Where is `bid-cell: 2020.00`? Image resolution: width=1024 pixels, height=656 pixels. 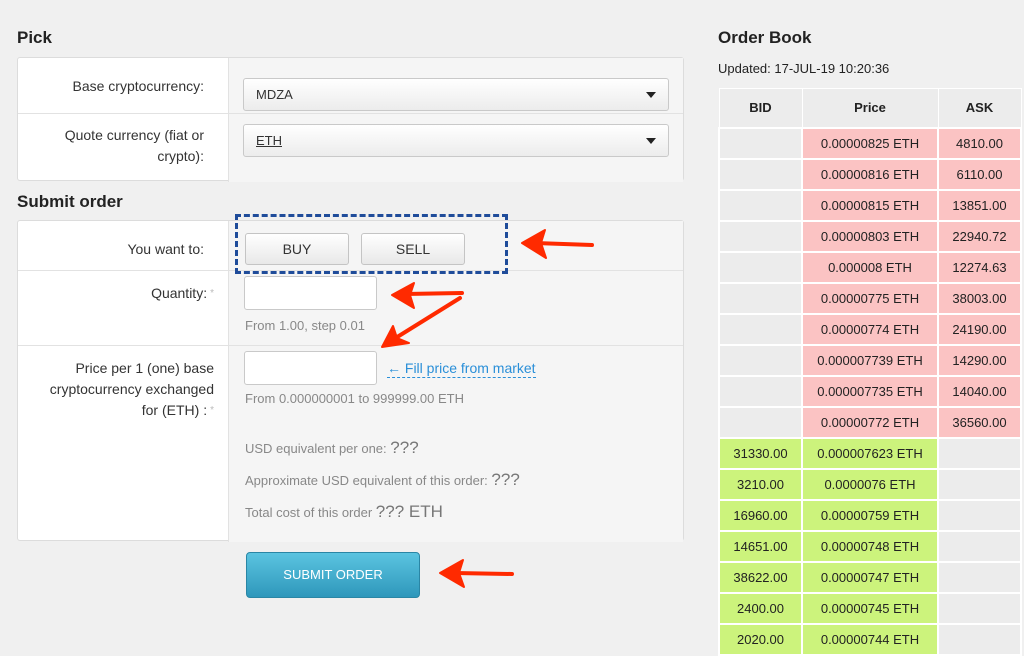 bid-cell: 2020.00 is located at coordinates (760, 639).